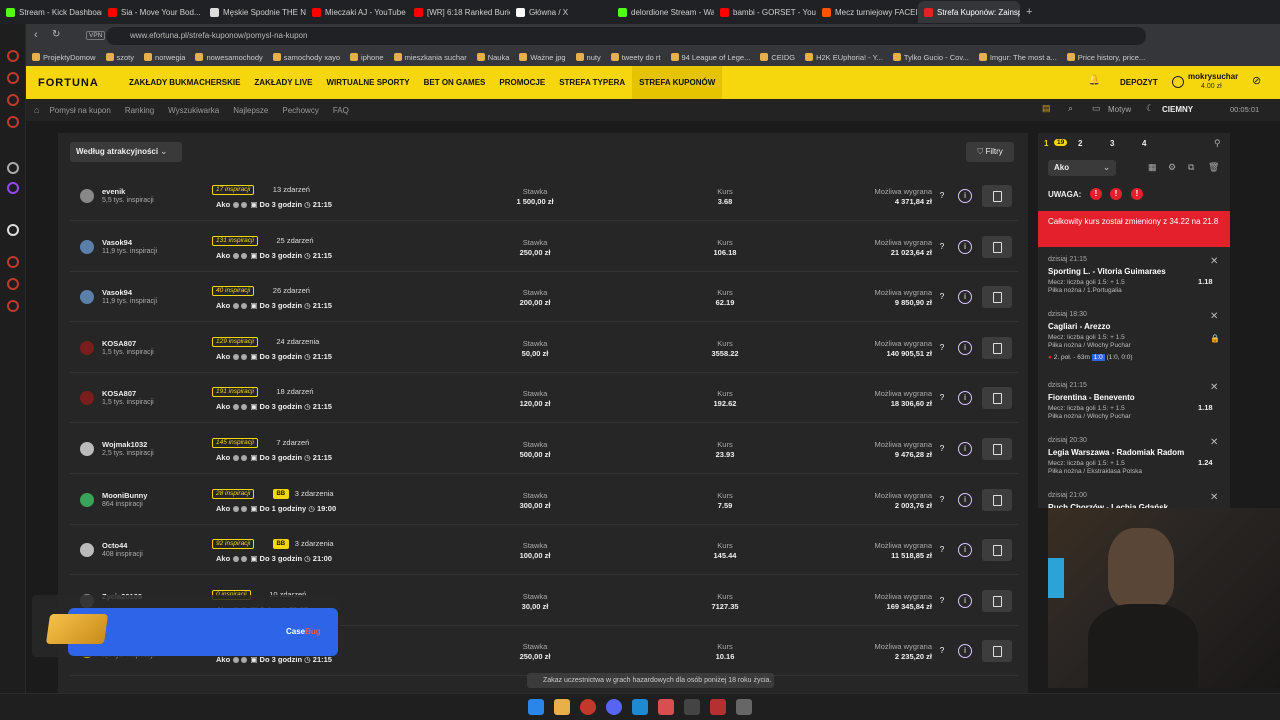  I want to click on back-icon: ‹, so click(36, 35).